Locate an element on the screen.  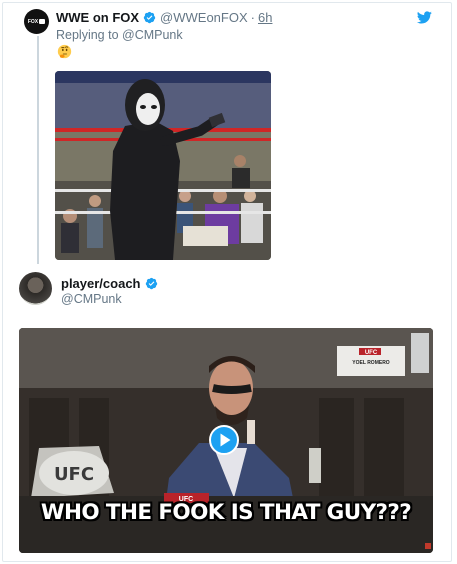
handle: @CMPunk is located at coordinates (91, 299).